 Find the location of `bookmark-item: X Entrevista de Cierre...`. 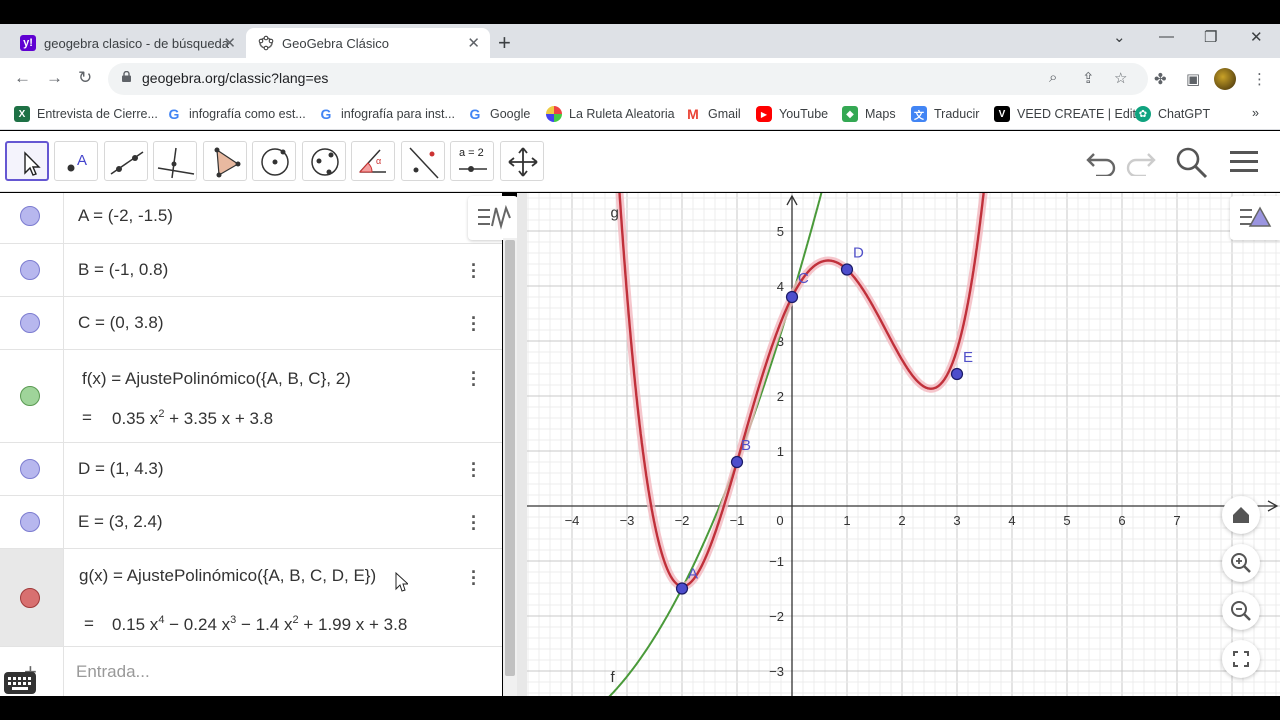

bookmark-item: X Entrevista de Cierre... is located at coordinates (86, 114).